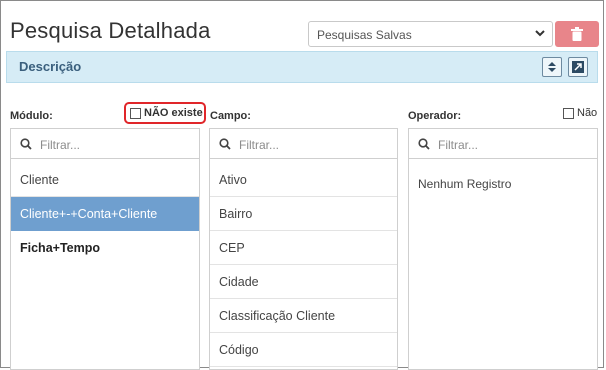 The image size is (606, 370). What do you see at coordinates (230, 116) in the screenshot?
I see `campo-label: Campo:` at bounding box center [230, 116].